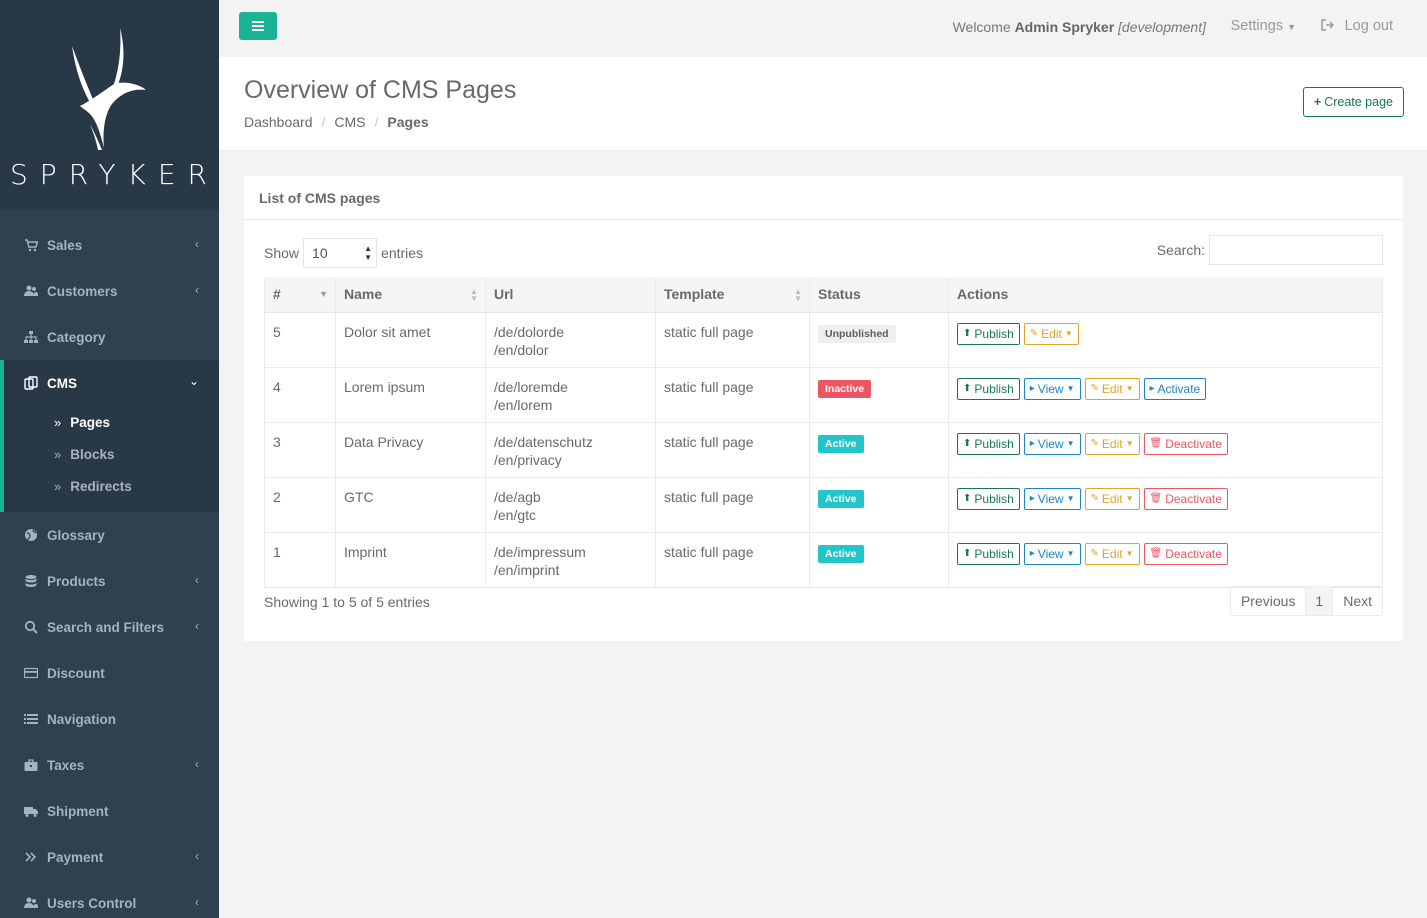 This screenshot has width=1427, height=918. What do you see at coordinates (1175, 388) in the screenshot?
I see `activate-button: ▸ Activate` at bounding box center [1175, 388].